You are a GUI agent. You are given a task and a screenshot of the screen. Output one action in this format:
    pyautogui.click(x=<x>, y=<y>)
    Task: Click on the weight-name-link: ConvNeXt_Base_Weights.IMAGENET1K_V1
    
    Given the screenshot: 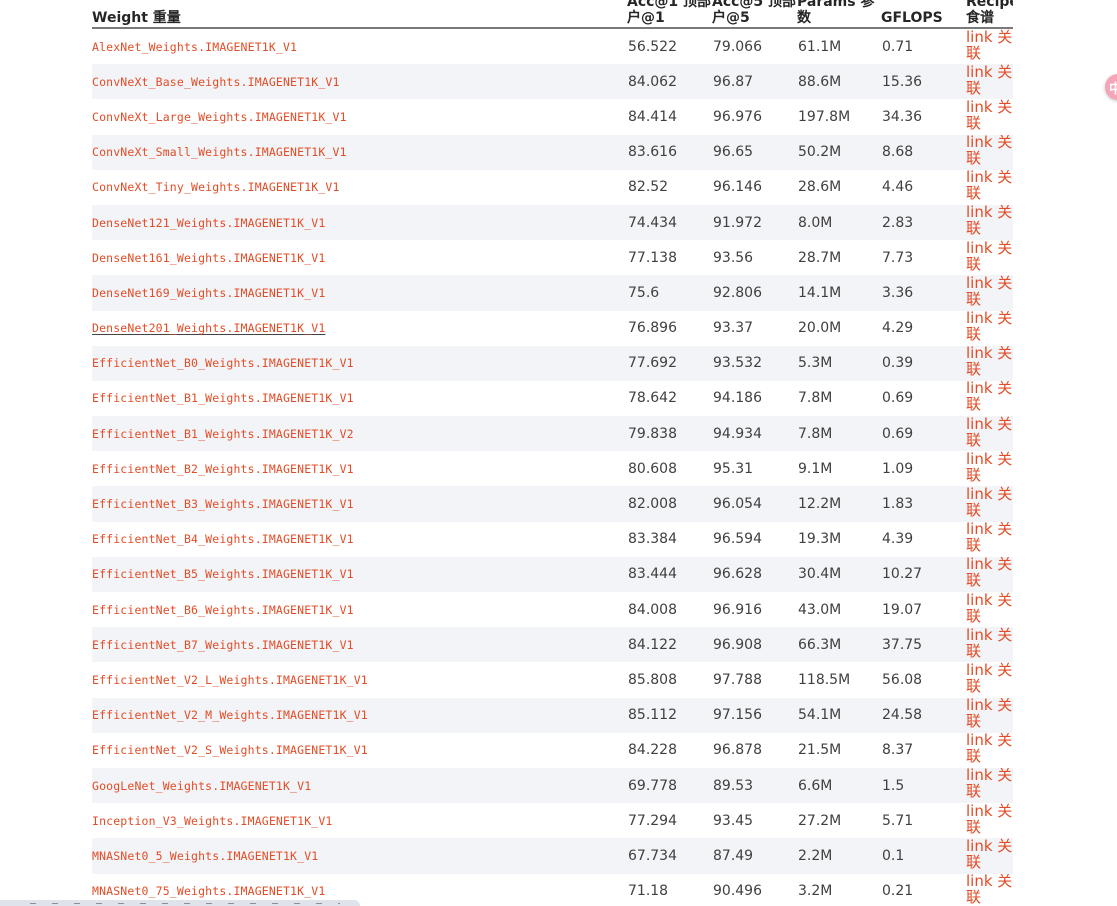 What is the action you would take?
    pyautogui.click(x=216, y=82)
    